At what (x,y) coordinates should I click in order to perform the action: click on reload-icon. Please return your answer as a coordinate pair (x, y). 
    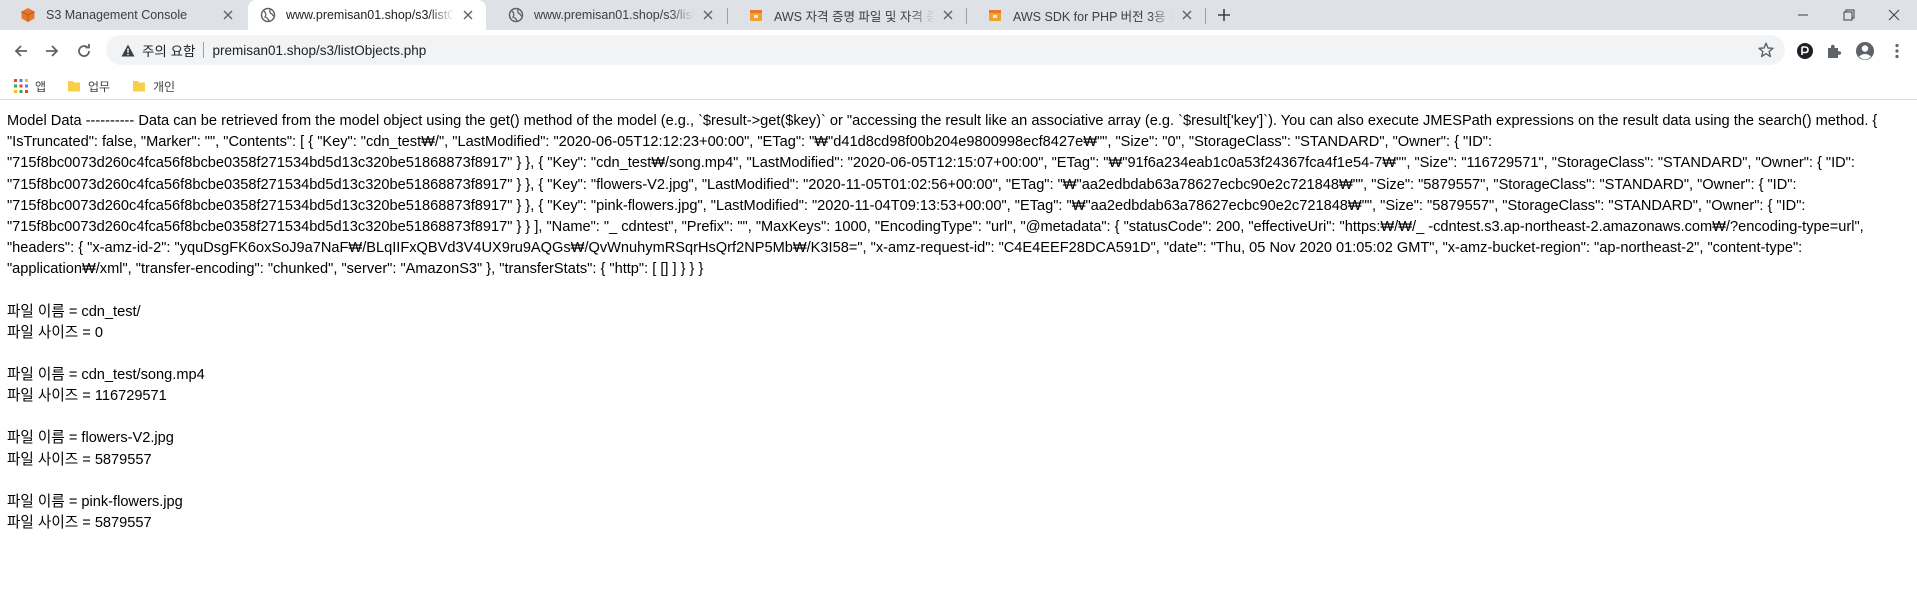
    Looking at the image, I should click on (84, 50).